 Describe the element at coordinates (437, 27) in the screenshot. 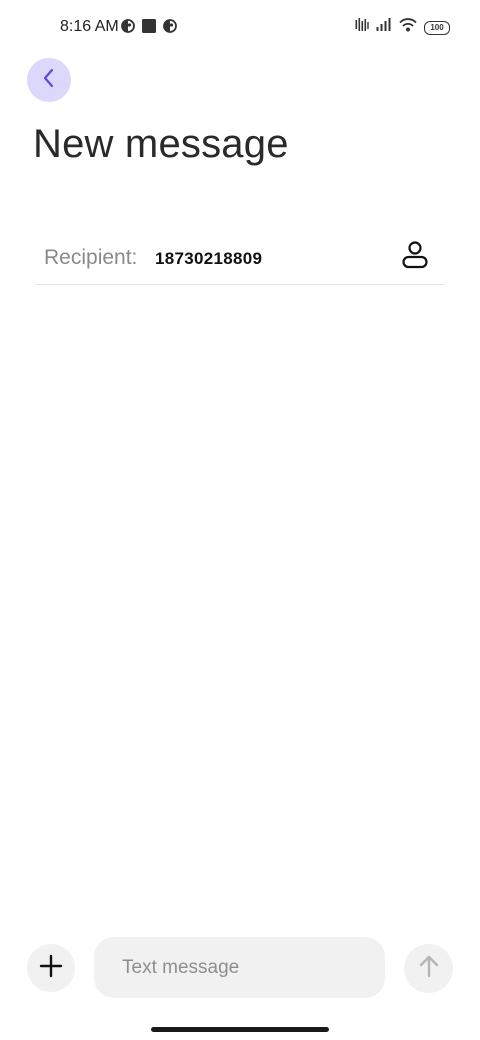

I see `battery-icon: 100` at that location.